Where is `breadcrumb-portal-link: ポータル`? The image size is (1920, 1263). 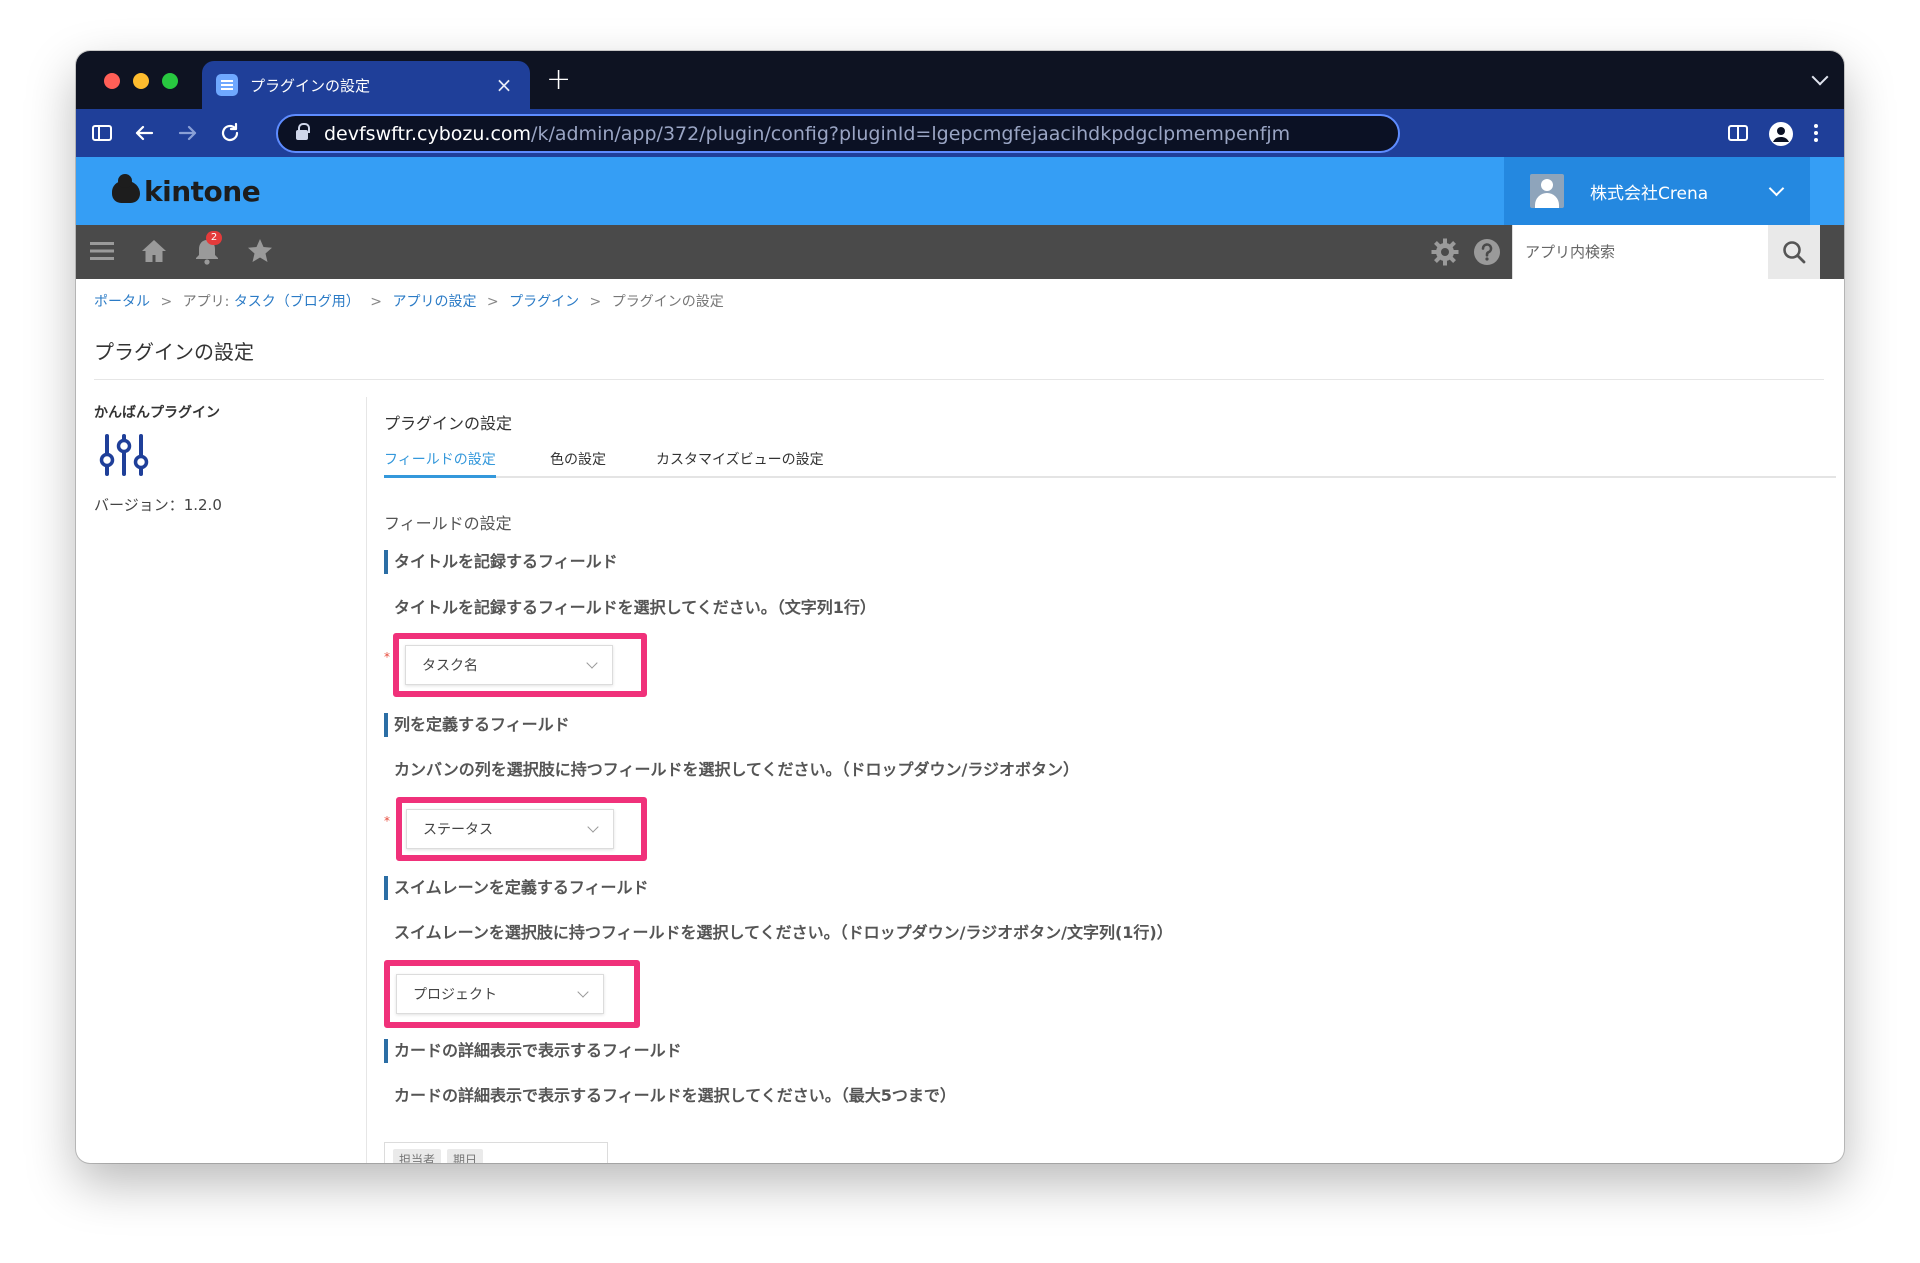 breadcrumb-portal-link: ポータル is located at coordinates (122, 302).